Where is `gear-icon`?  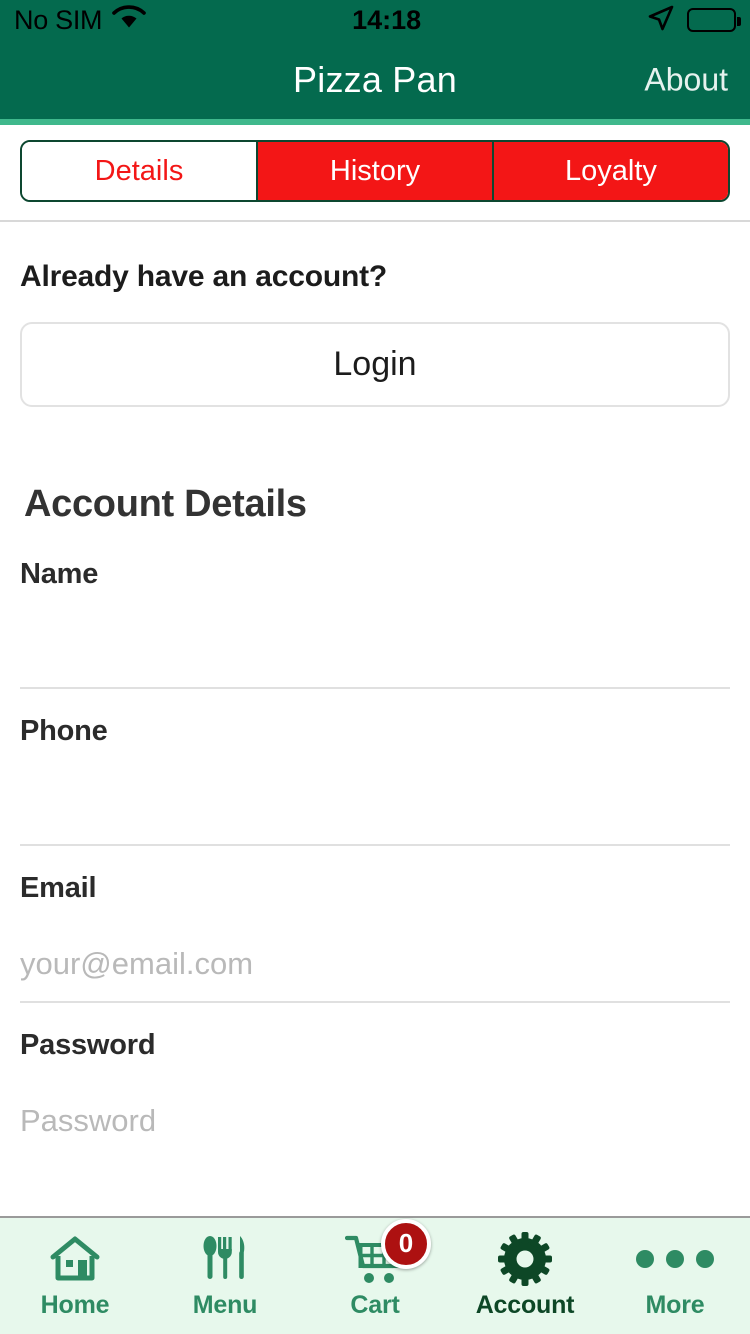
gear-icon is located at coordinates (525, 1258).